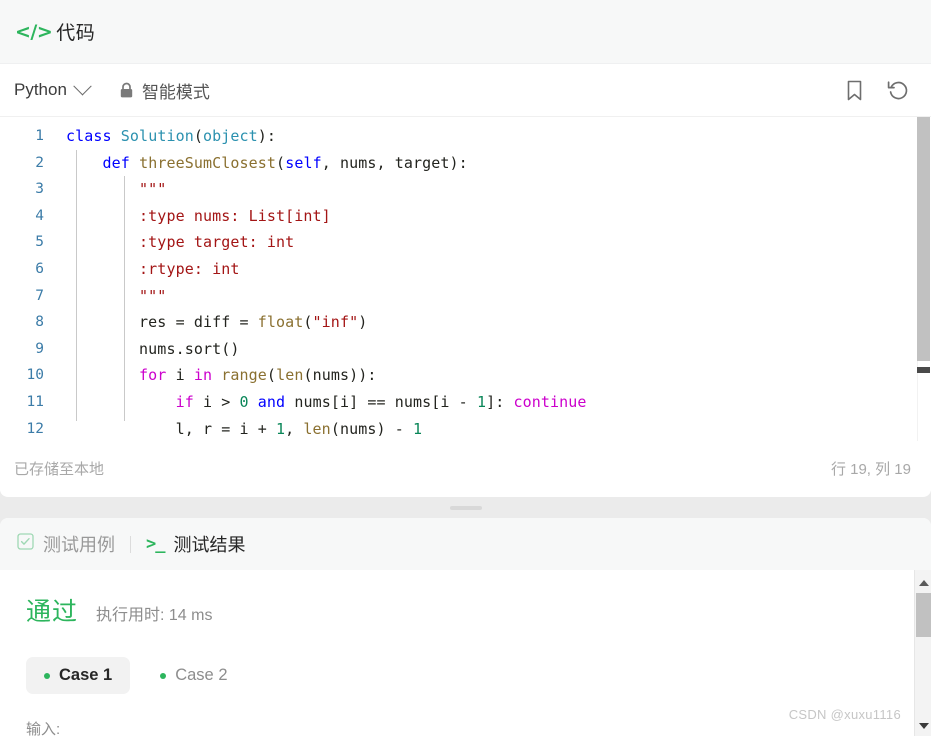 This screenshot has width=931, height=736. I want to click on smart-mode-toggle: 智能模式, so click(164, 90).